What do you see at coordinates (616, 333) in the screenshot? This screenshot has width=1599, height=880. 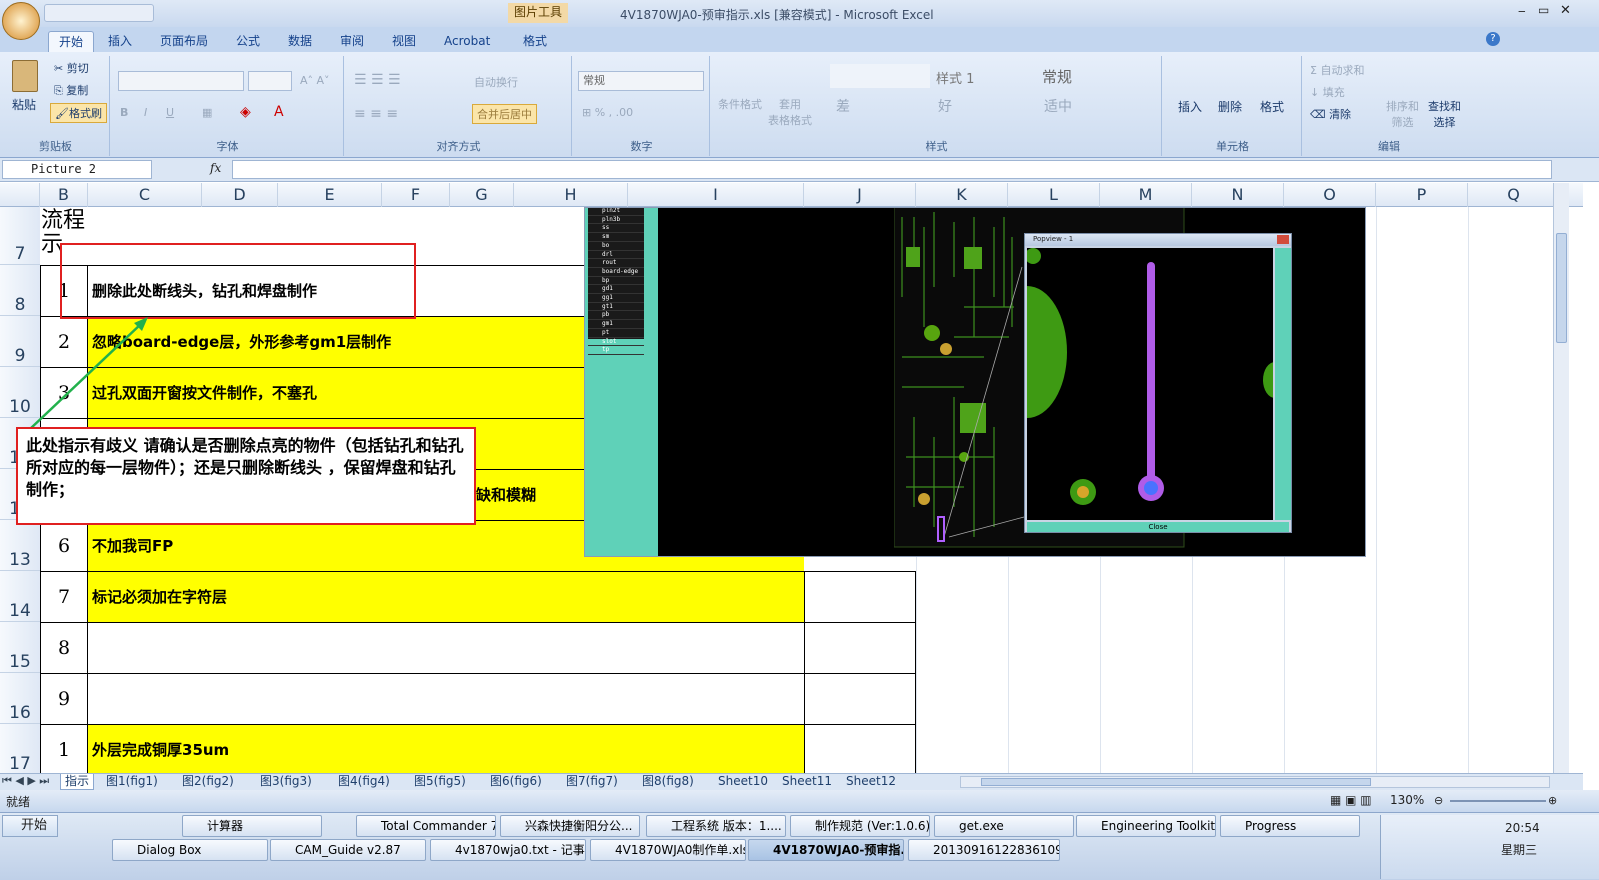 I see `layer-item: pt` at bounding box center [616, 333].